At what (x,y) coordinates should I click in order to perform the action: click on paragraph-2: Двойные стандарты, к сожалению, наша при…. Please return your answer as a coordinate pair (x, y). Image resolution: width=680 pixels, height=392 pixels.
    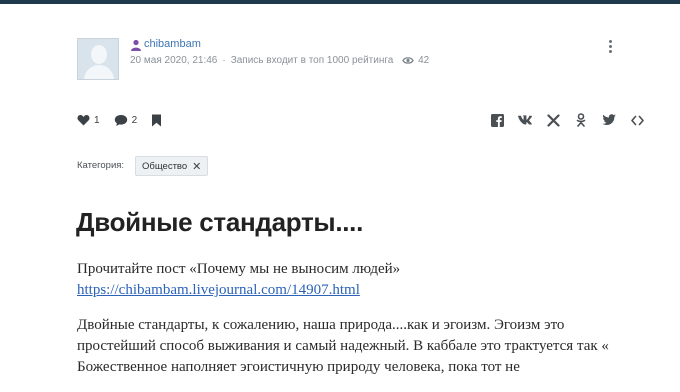
    Looking at the image, I should click on (343, 346).